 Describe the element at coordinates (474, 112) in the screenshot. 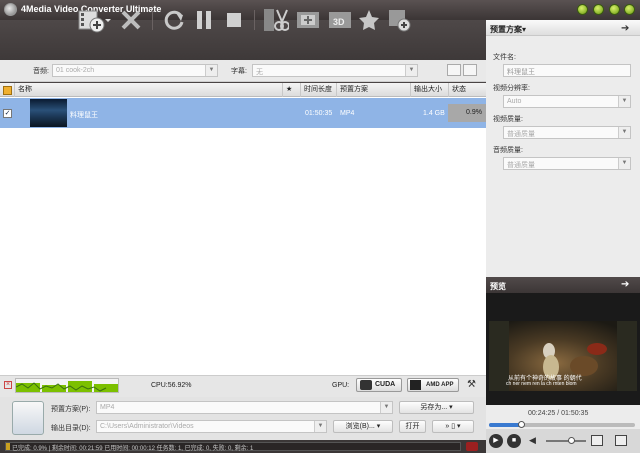

I see `row-status: 0.9%` at that location.